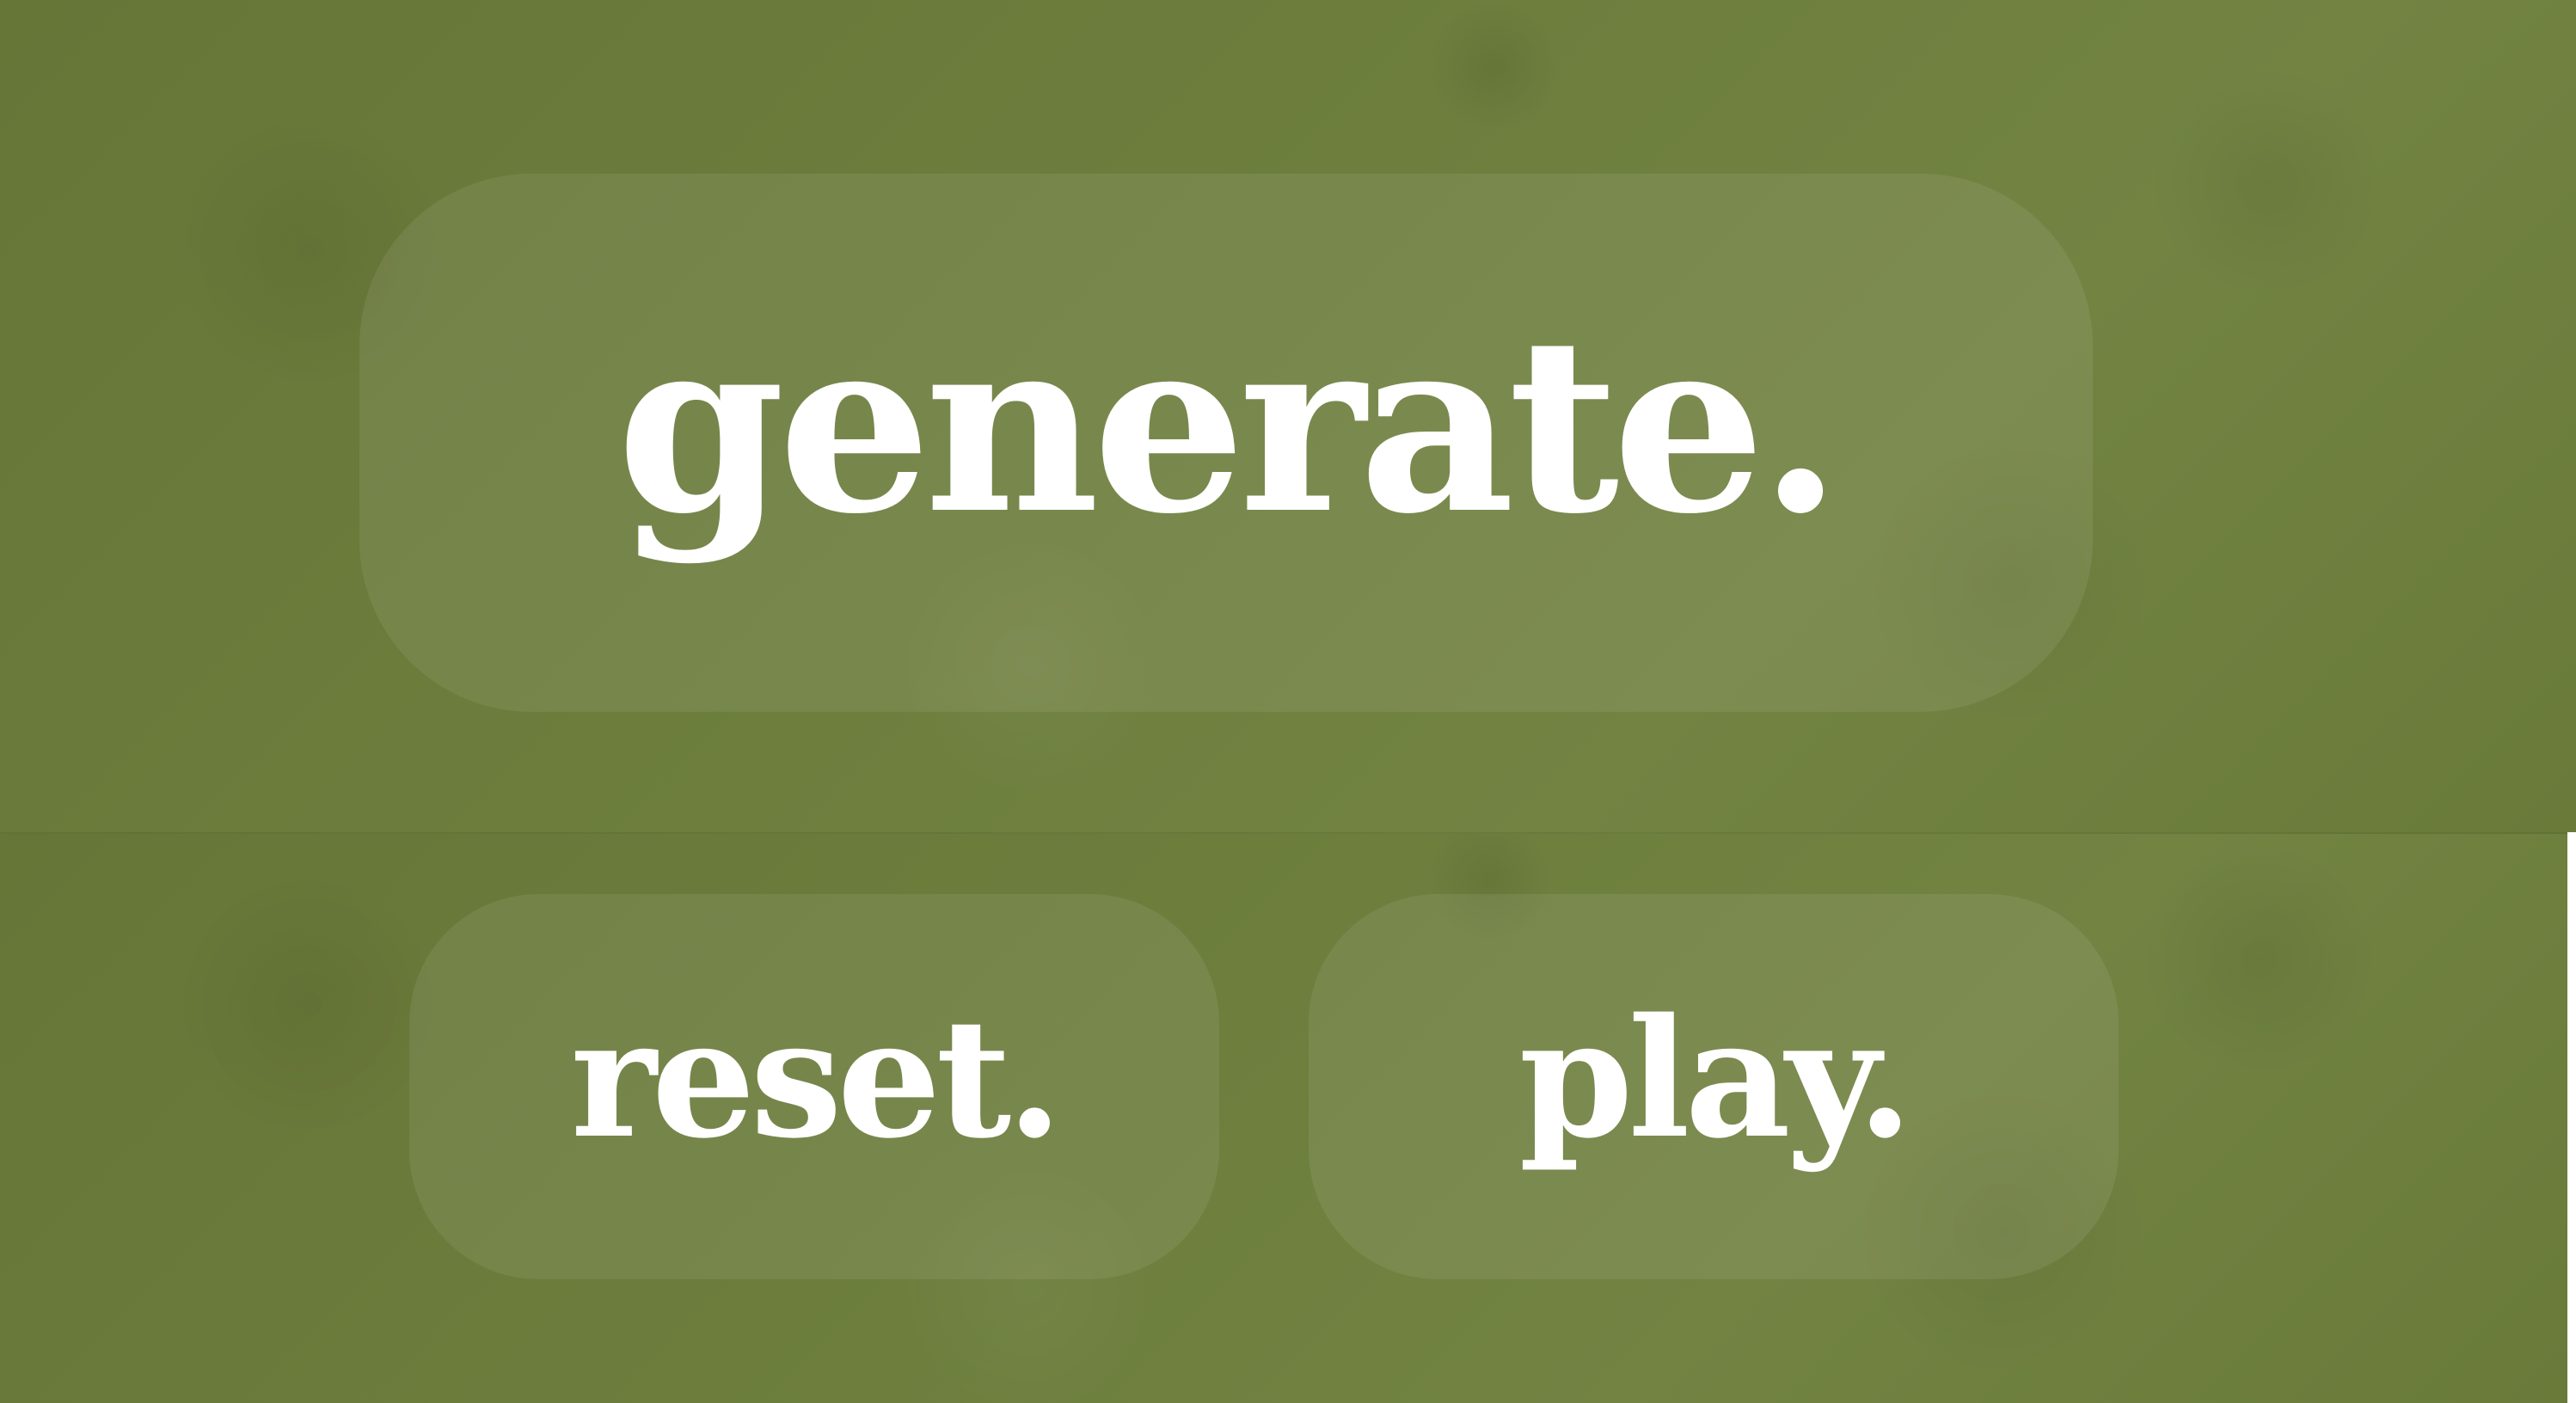 This screenshot has height=1403, width=2576. Describe the element at coordinates (2572, 1117) in the screenshot. I see `panel-edge` at that location.